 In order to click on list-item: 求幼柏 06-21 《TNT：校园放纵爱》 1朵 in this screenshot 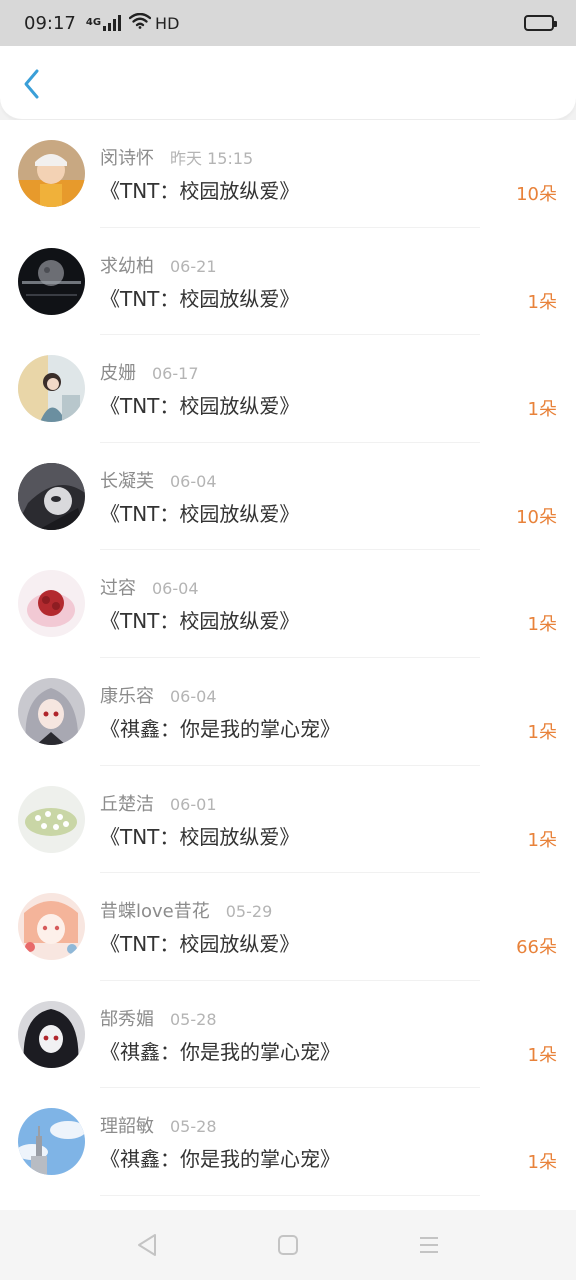, I will do `click(288, 282)`.